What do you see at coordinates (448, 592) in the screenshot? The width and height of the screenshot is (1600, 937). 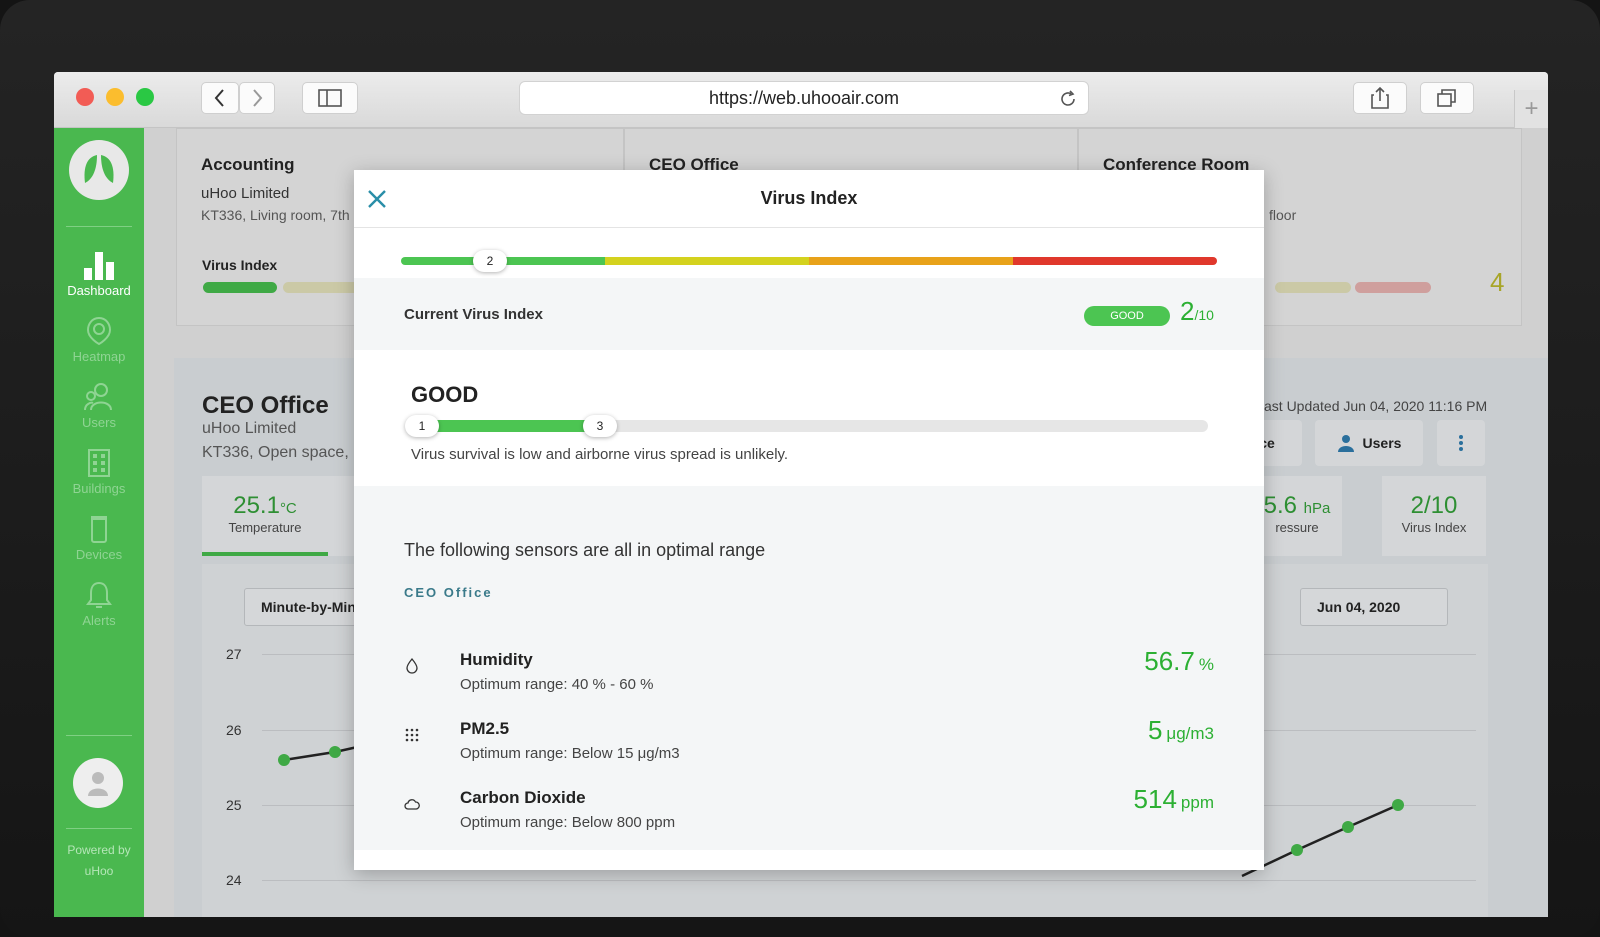 I see `sensors-room: CEO Office` at bounding box center [448, 592].